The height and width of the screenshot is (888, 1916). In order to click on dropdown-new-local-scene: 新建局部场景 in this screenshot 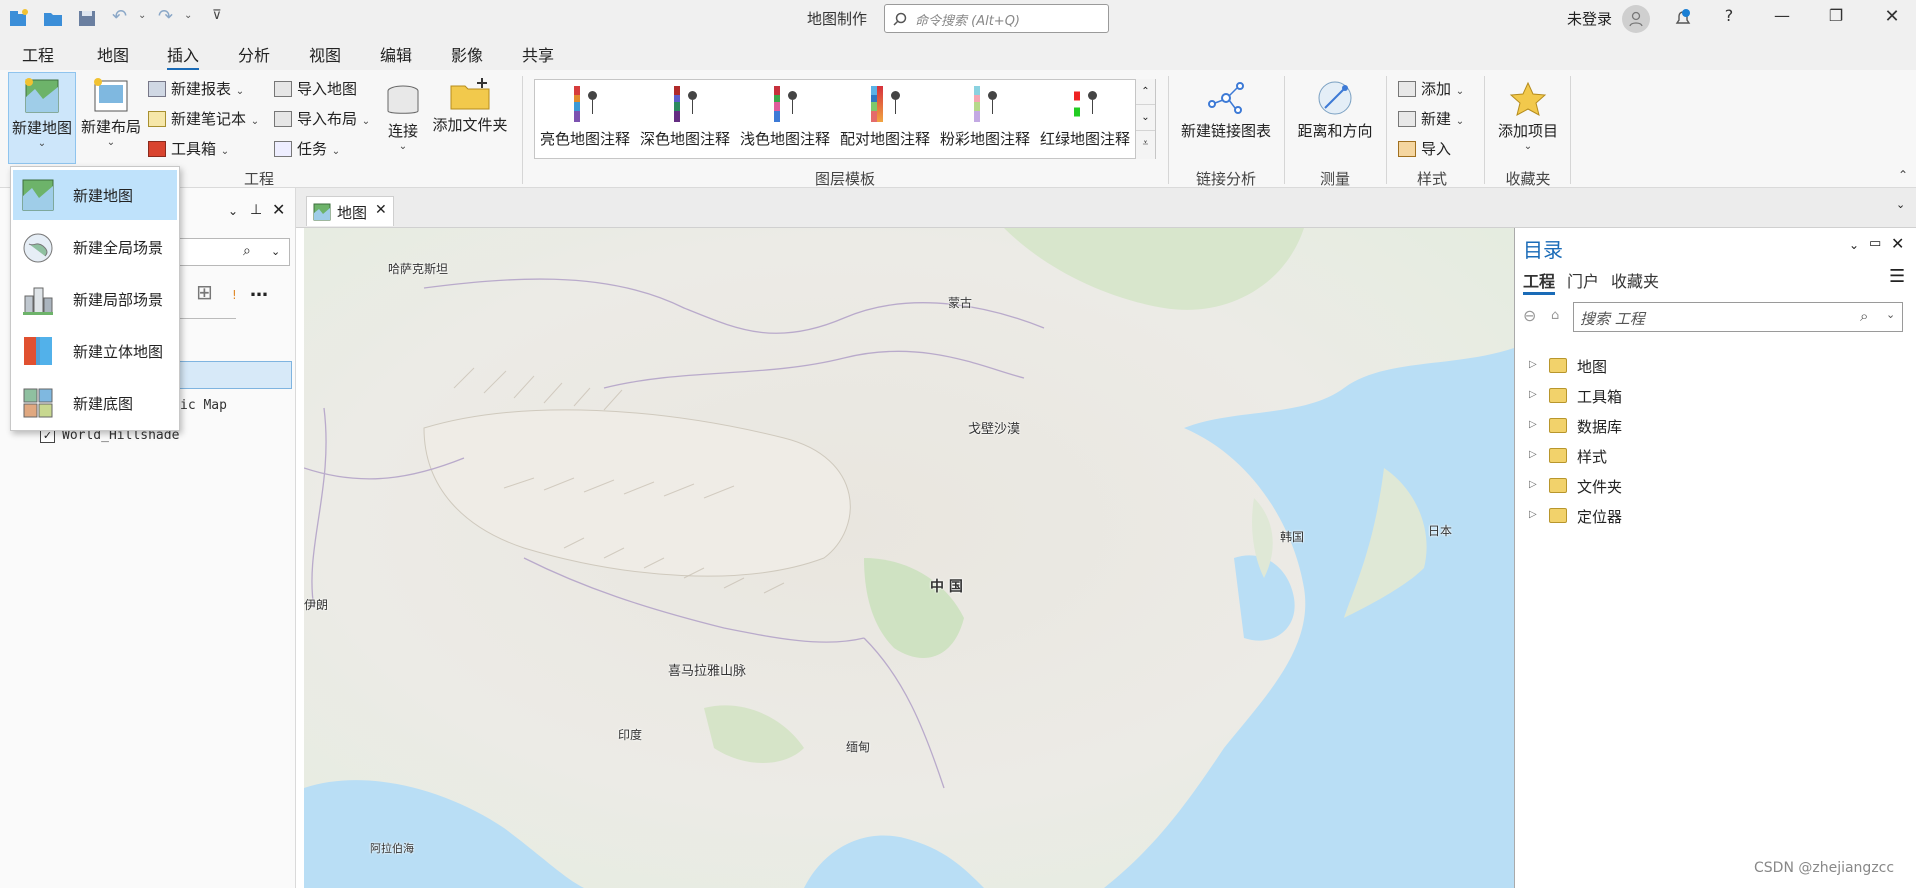, I will do `click(95, 299)`.